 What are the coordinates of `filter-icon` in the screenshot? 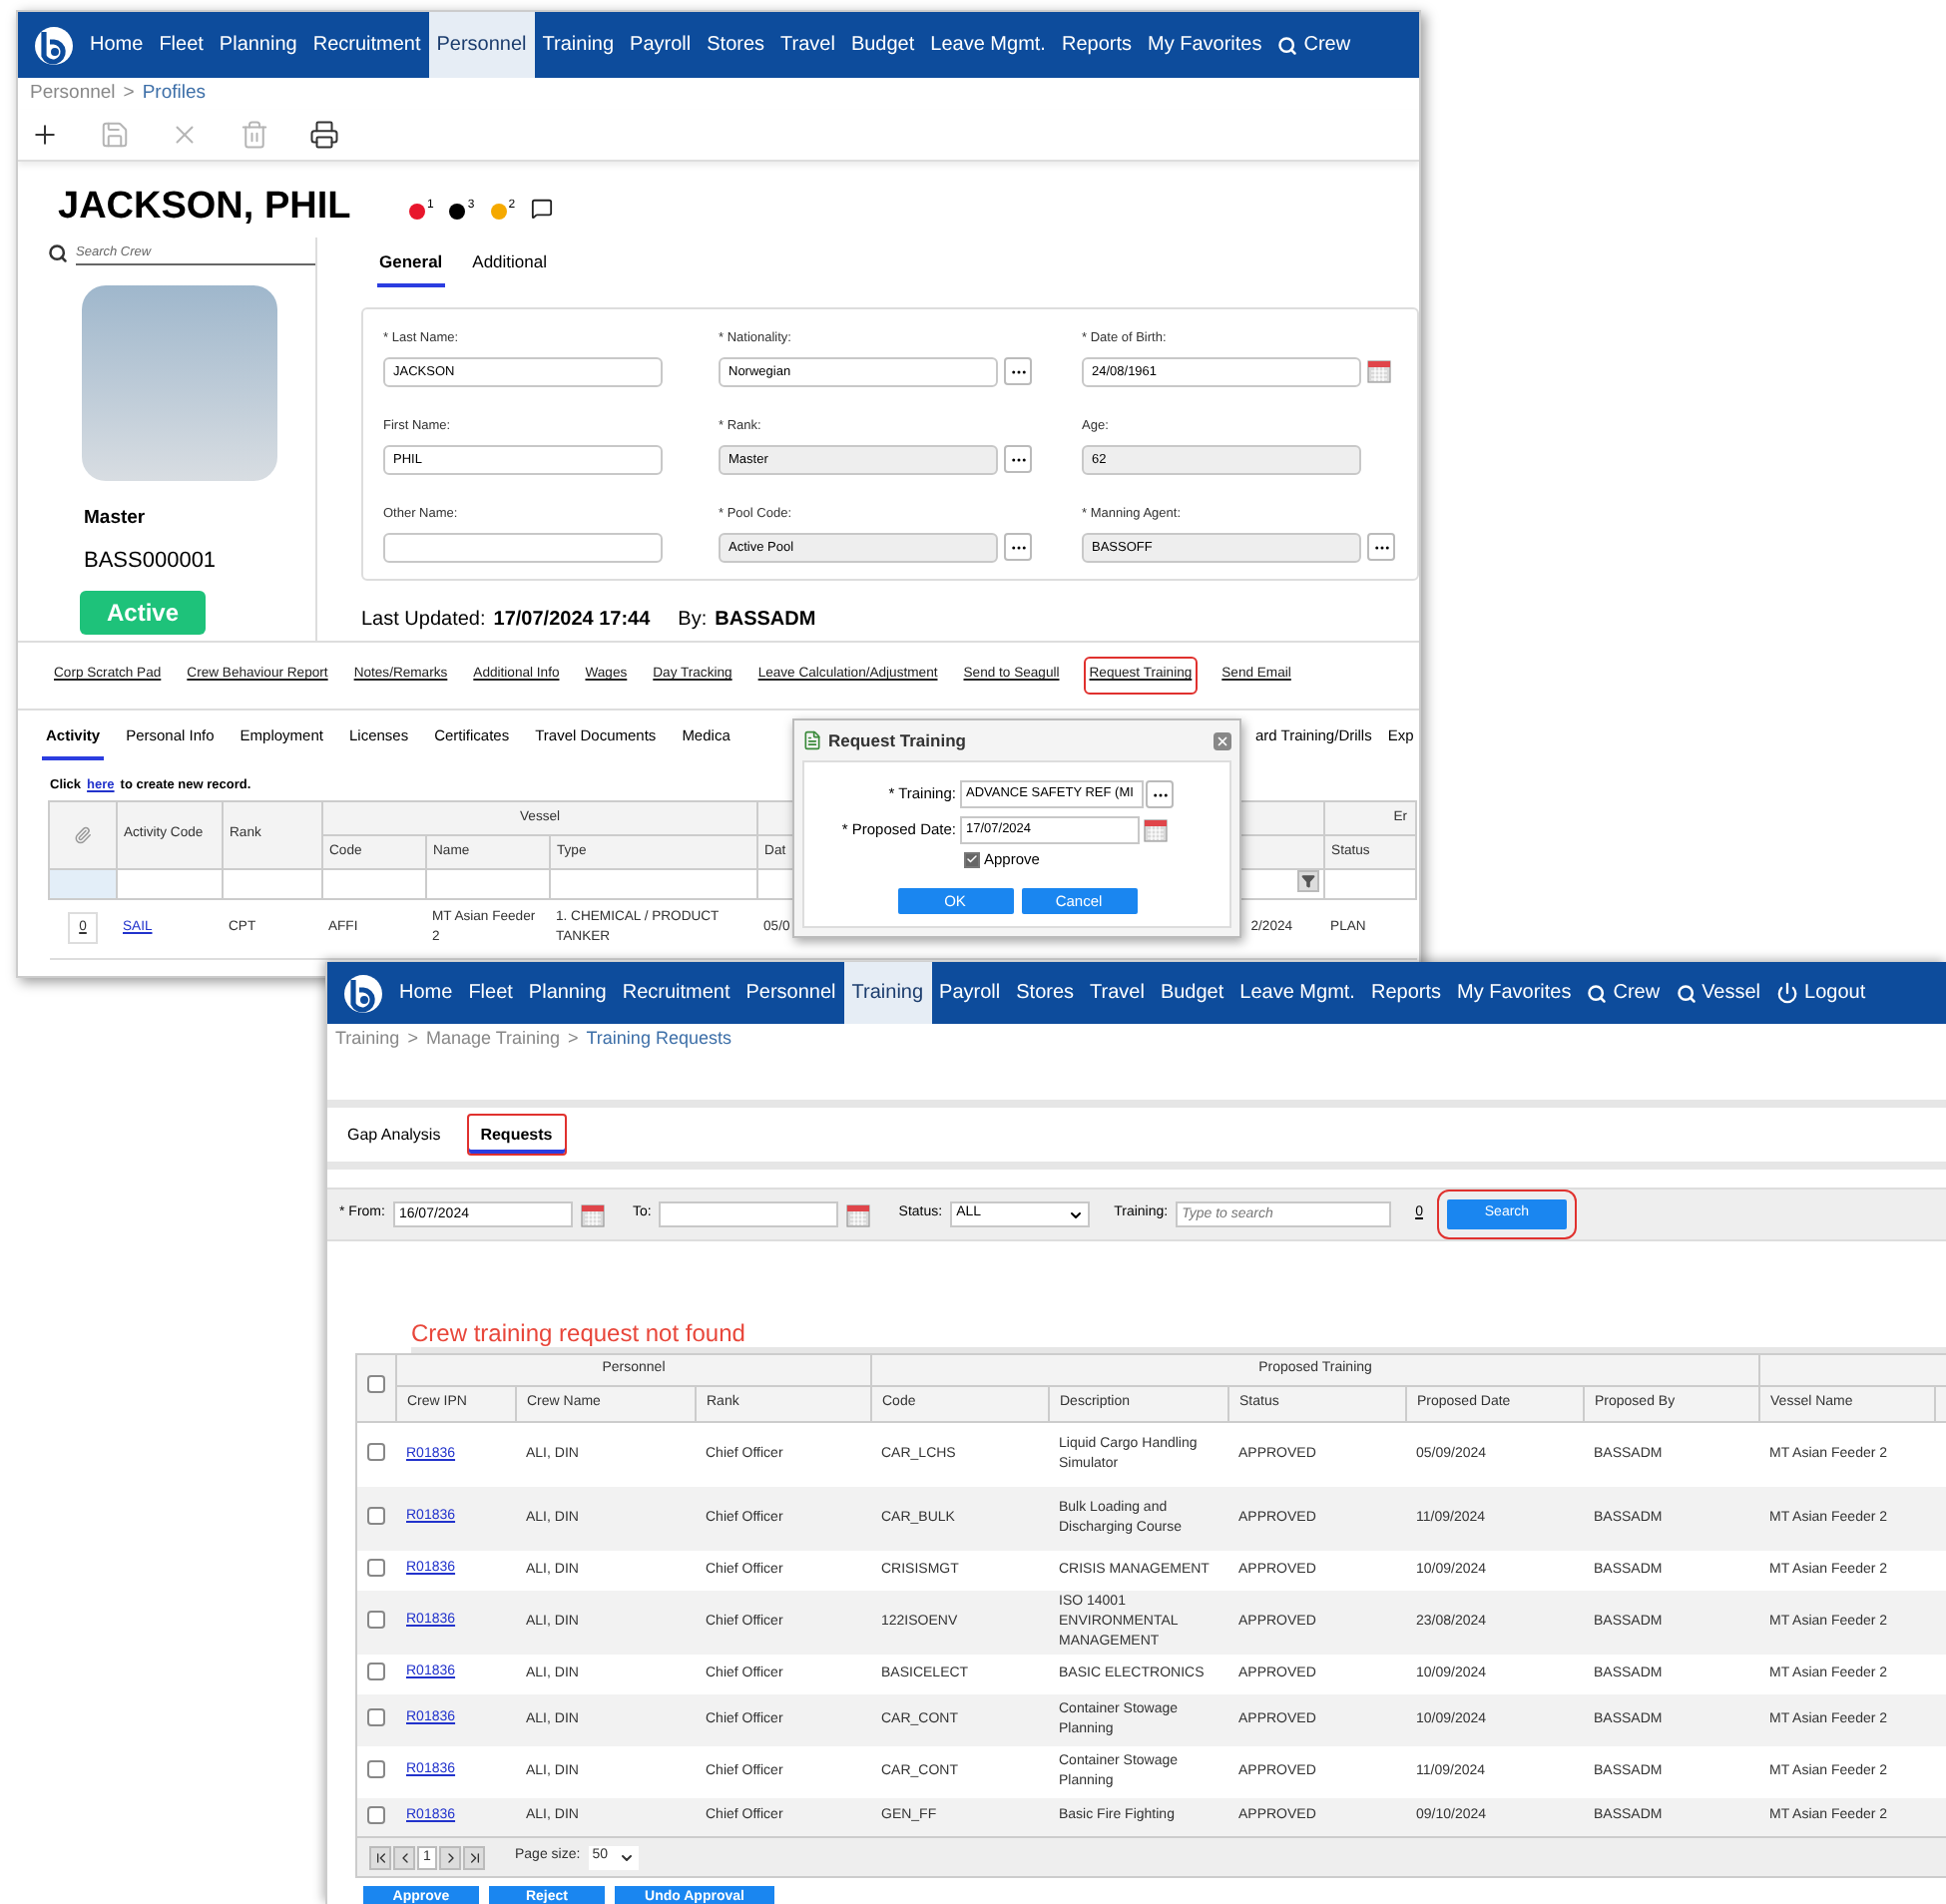 It's located at (1308, 881).